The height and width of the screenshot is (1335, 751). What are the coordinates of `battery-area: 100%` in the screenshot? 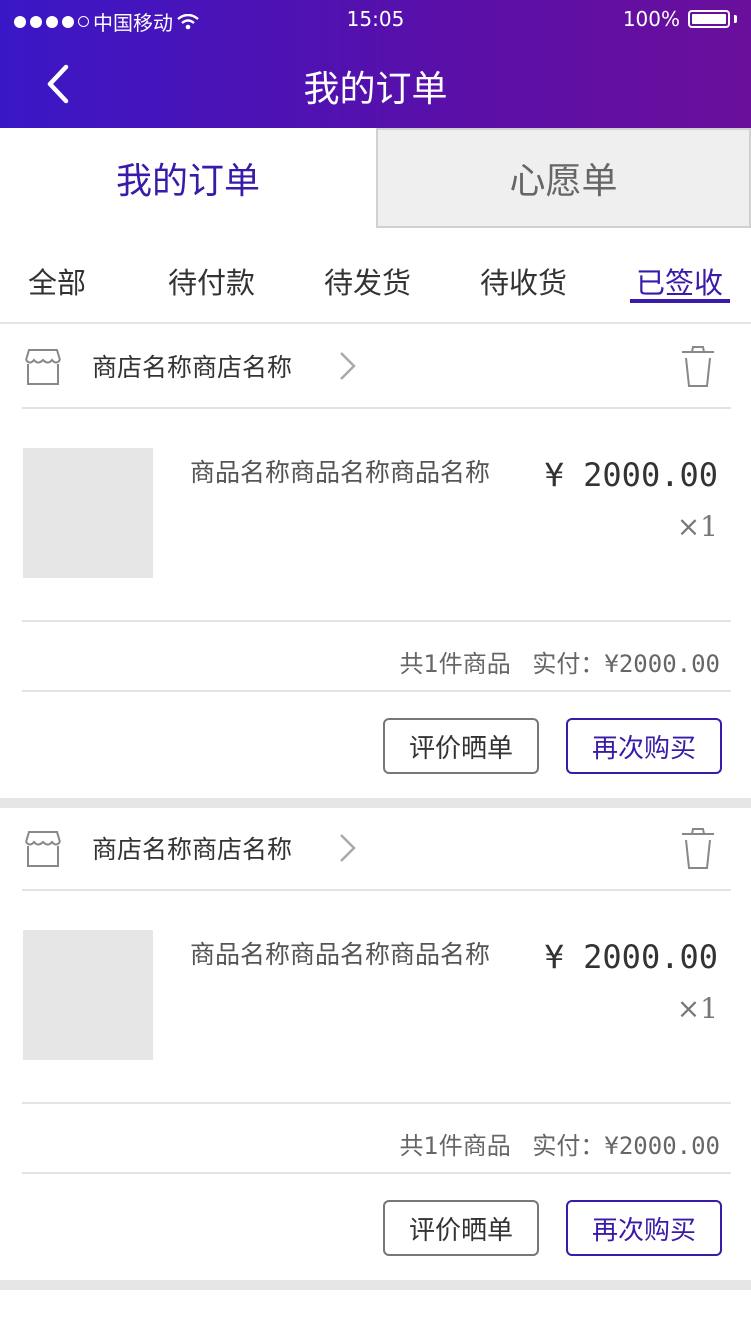 It's located at (680, 19).